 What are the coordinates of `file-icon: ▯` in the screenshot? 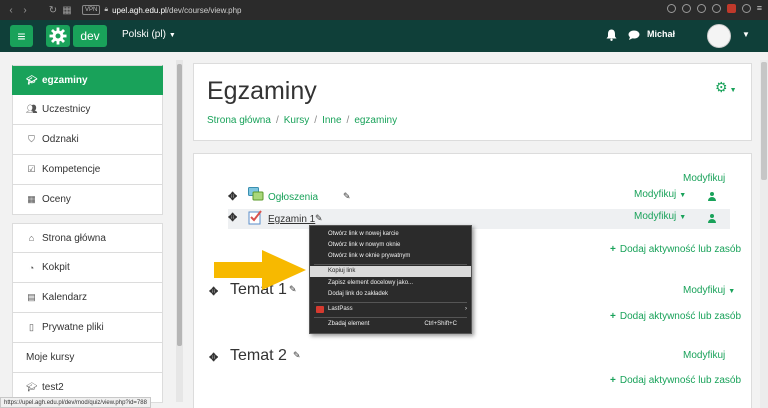 It's located at (31, 327).